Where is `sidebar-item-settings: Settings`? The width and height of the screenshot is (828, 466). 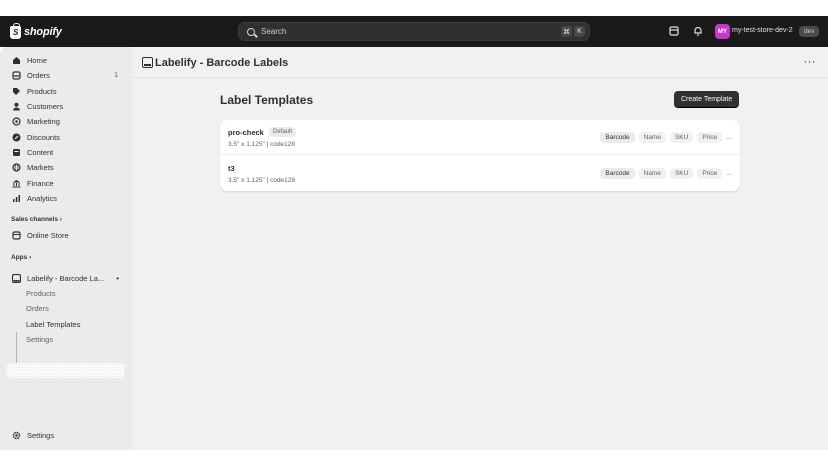
sidebar-item-settings: Settings is located at coordinates (65, 435).